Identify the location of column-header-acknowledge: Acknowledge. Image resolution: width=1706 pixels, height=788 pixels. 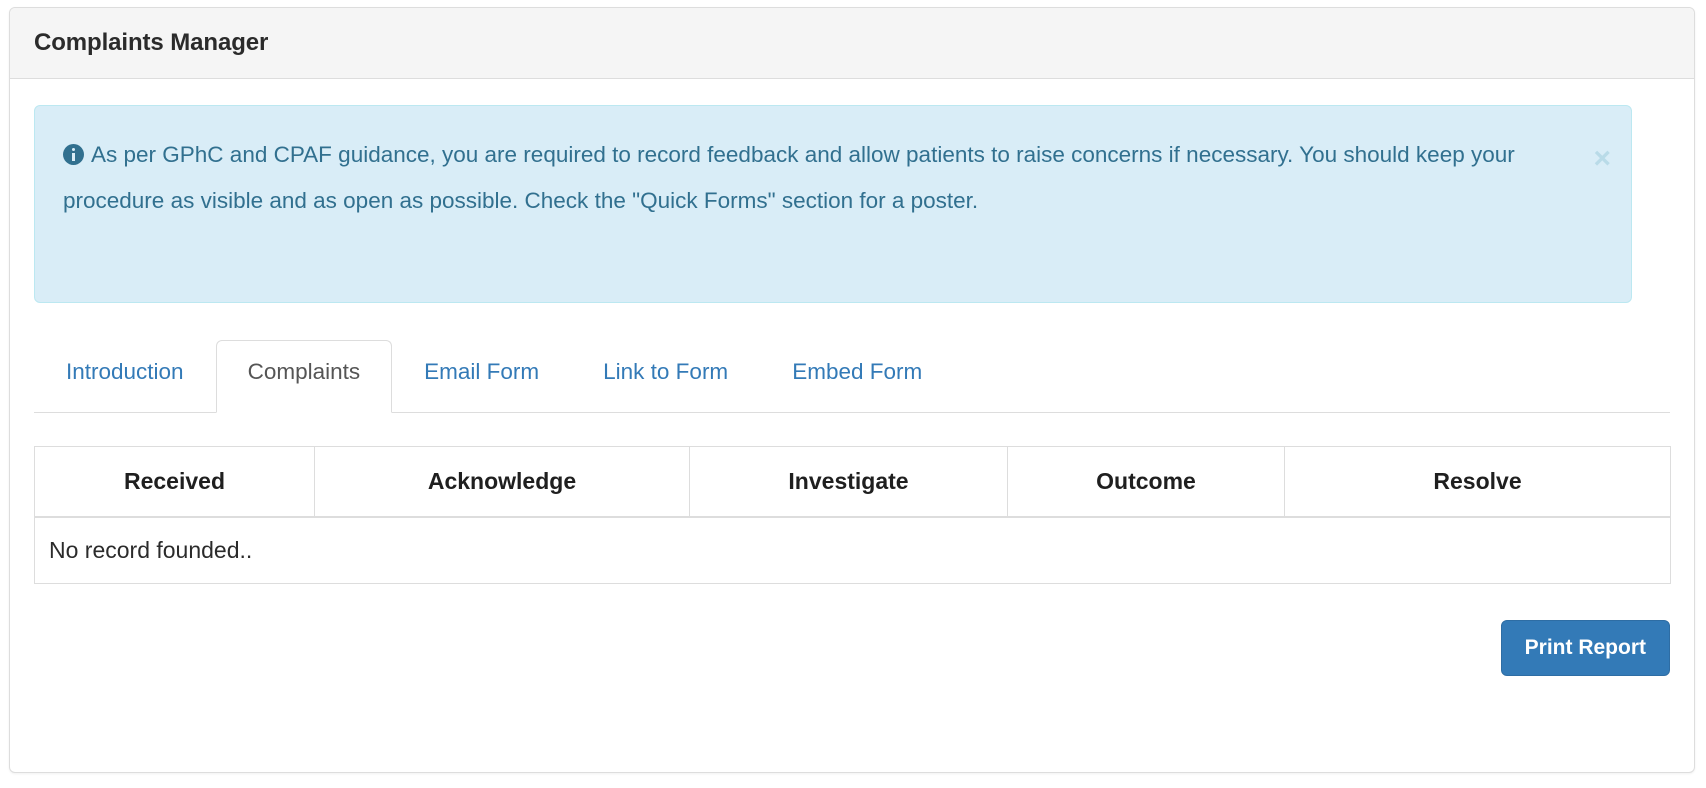
(502, 481).